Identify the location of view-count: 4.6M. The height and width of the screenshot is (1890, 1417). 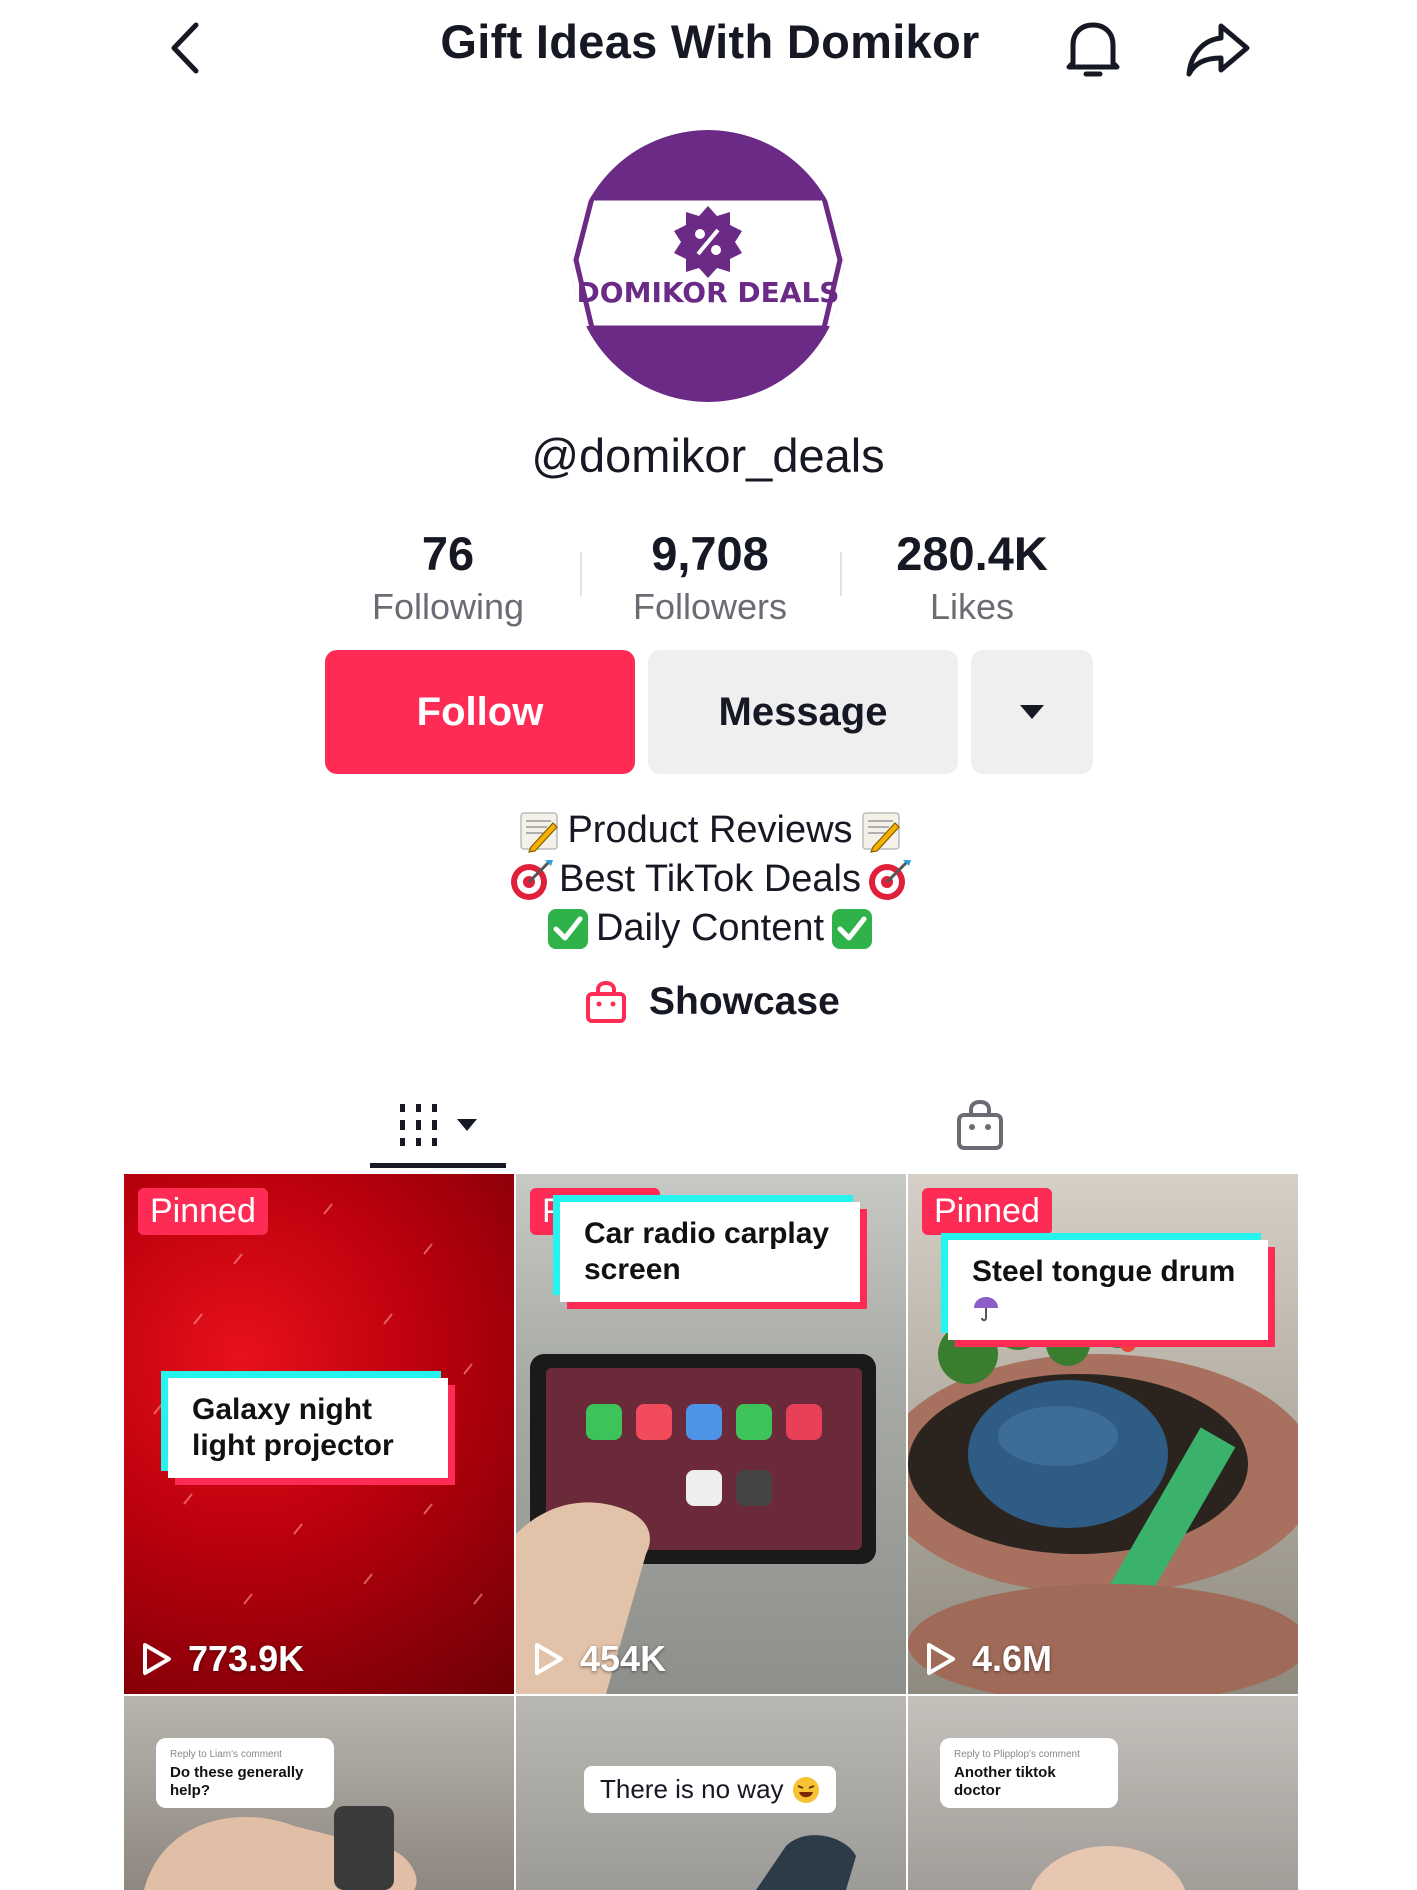
(989, 1659).